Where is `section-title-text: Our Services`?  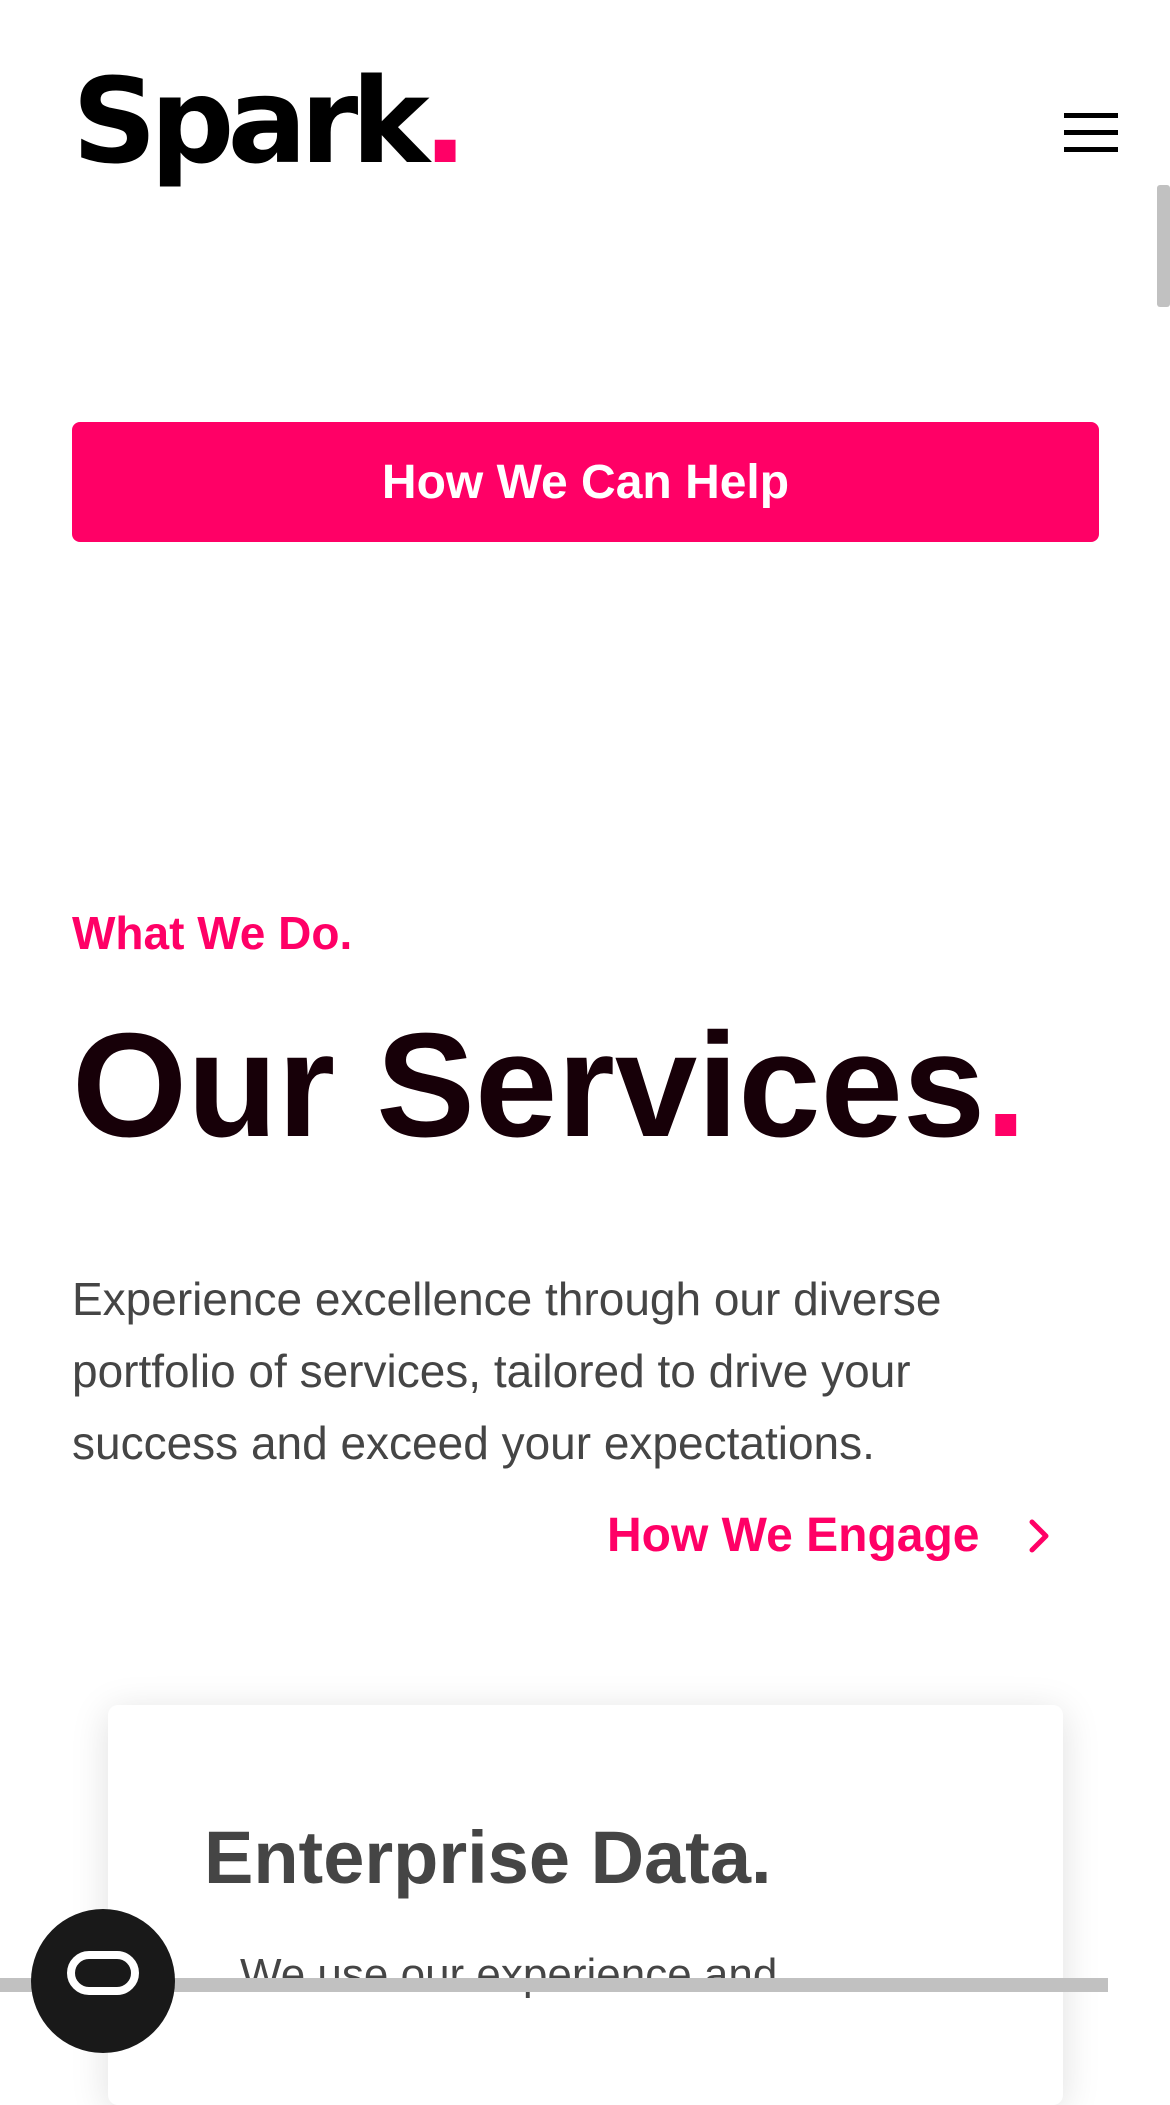 section-title-text: Our Services is located at coordinates (529, 1085).